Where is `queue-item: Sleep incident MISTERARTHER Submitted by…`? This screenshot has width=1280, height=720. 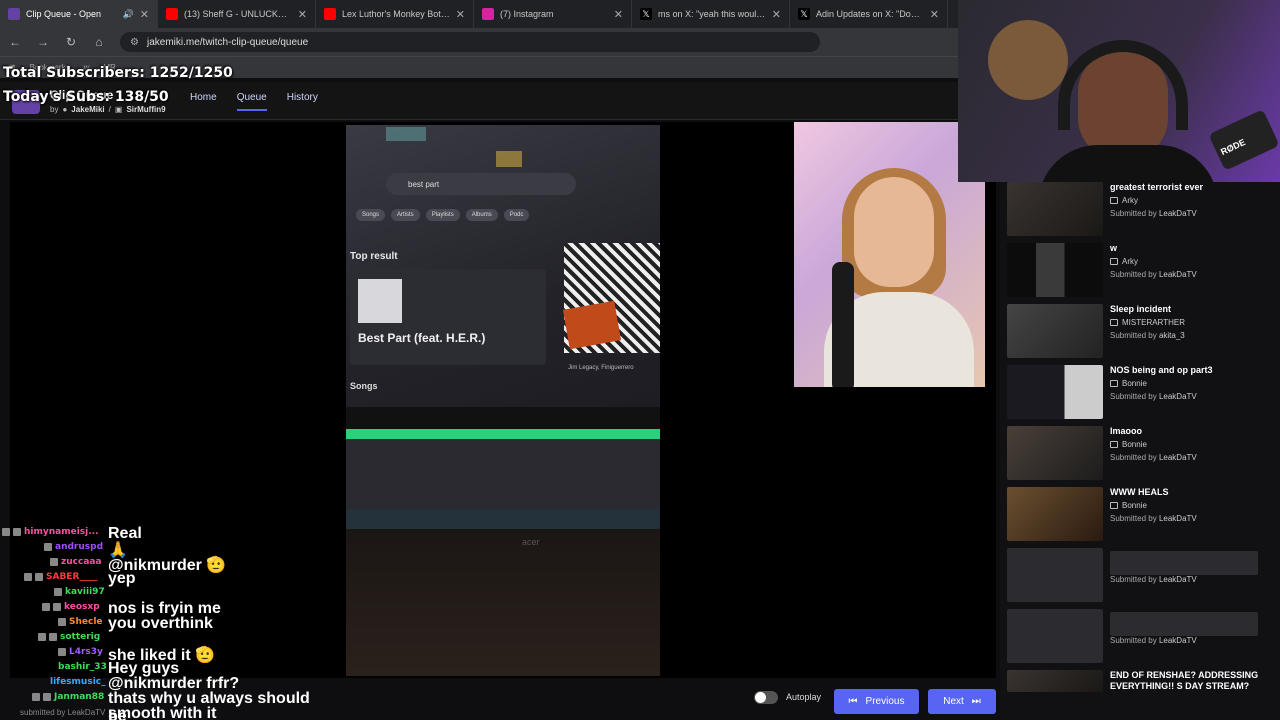
queue-item: Sleep incident MISTERARTHER Submitted by… is located at coordinates (1140, 332).